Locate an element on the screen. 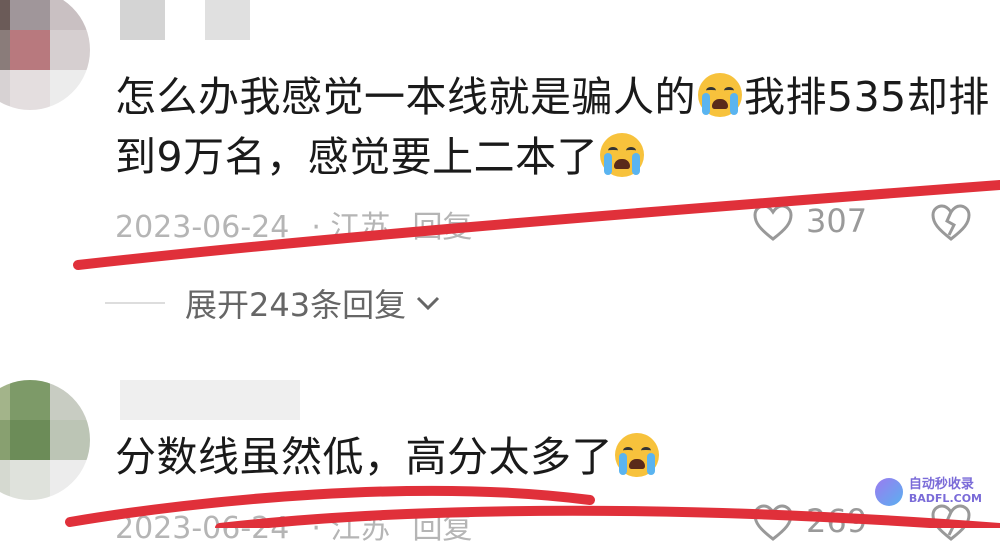  watermark: 自动秒收录 BADFL.COM is located at coordinates (928, 491).